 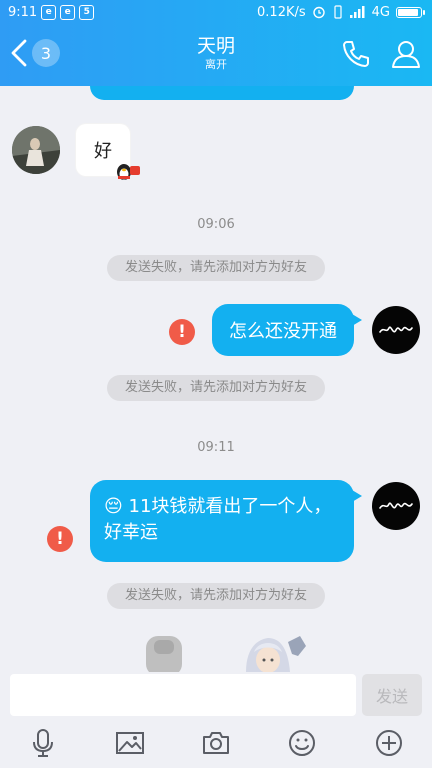 I want to click on battery-icon, so click(x=410, y=12).